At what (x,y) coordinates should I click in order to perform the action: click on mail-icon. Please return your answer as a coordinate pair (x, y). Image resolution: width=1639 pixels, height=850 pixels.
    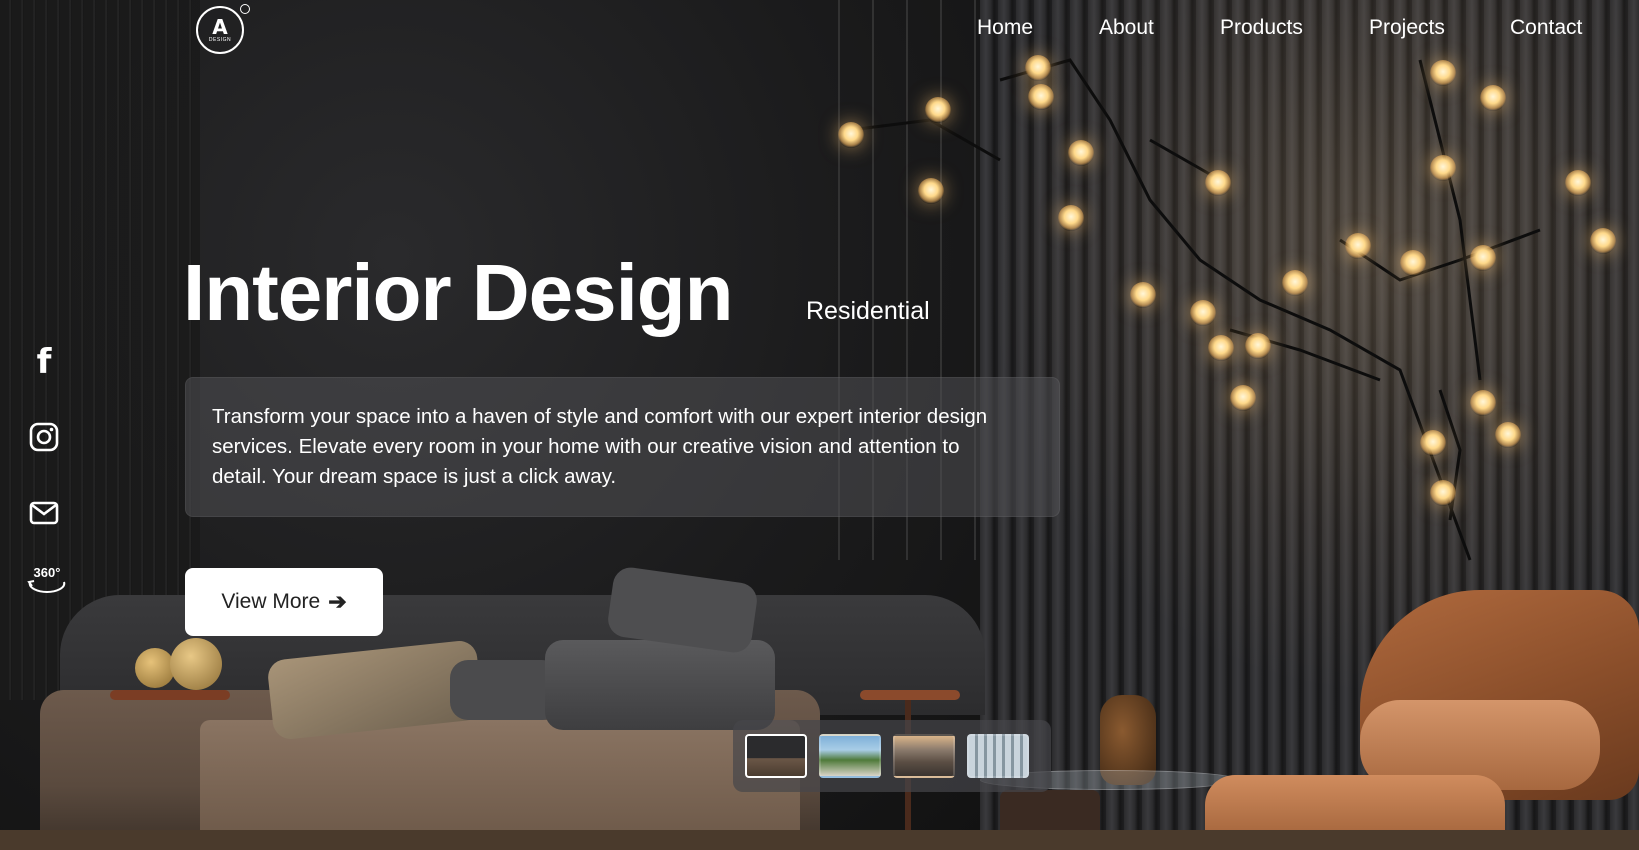
    Looking at the image, I should click on (44, 513).